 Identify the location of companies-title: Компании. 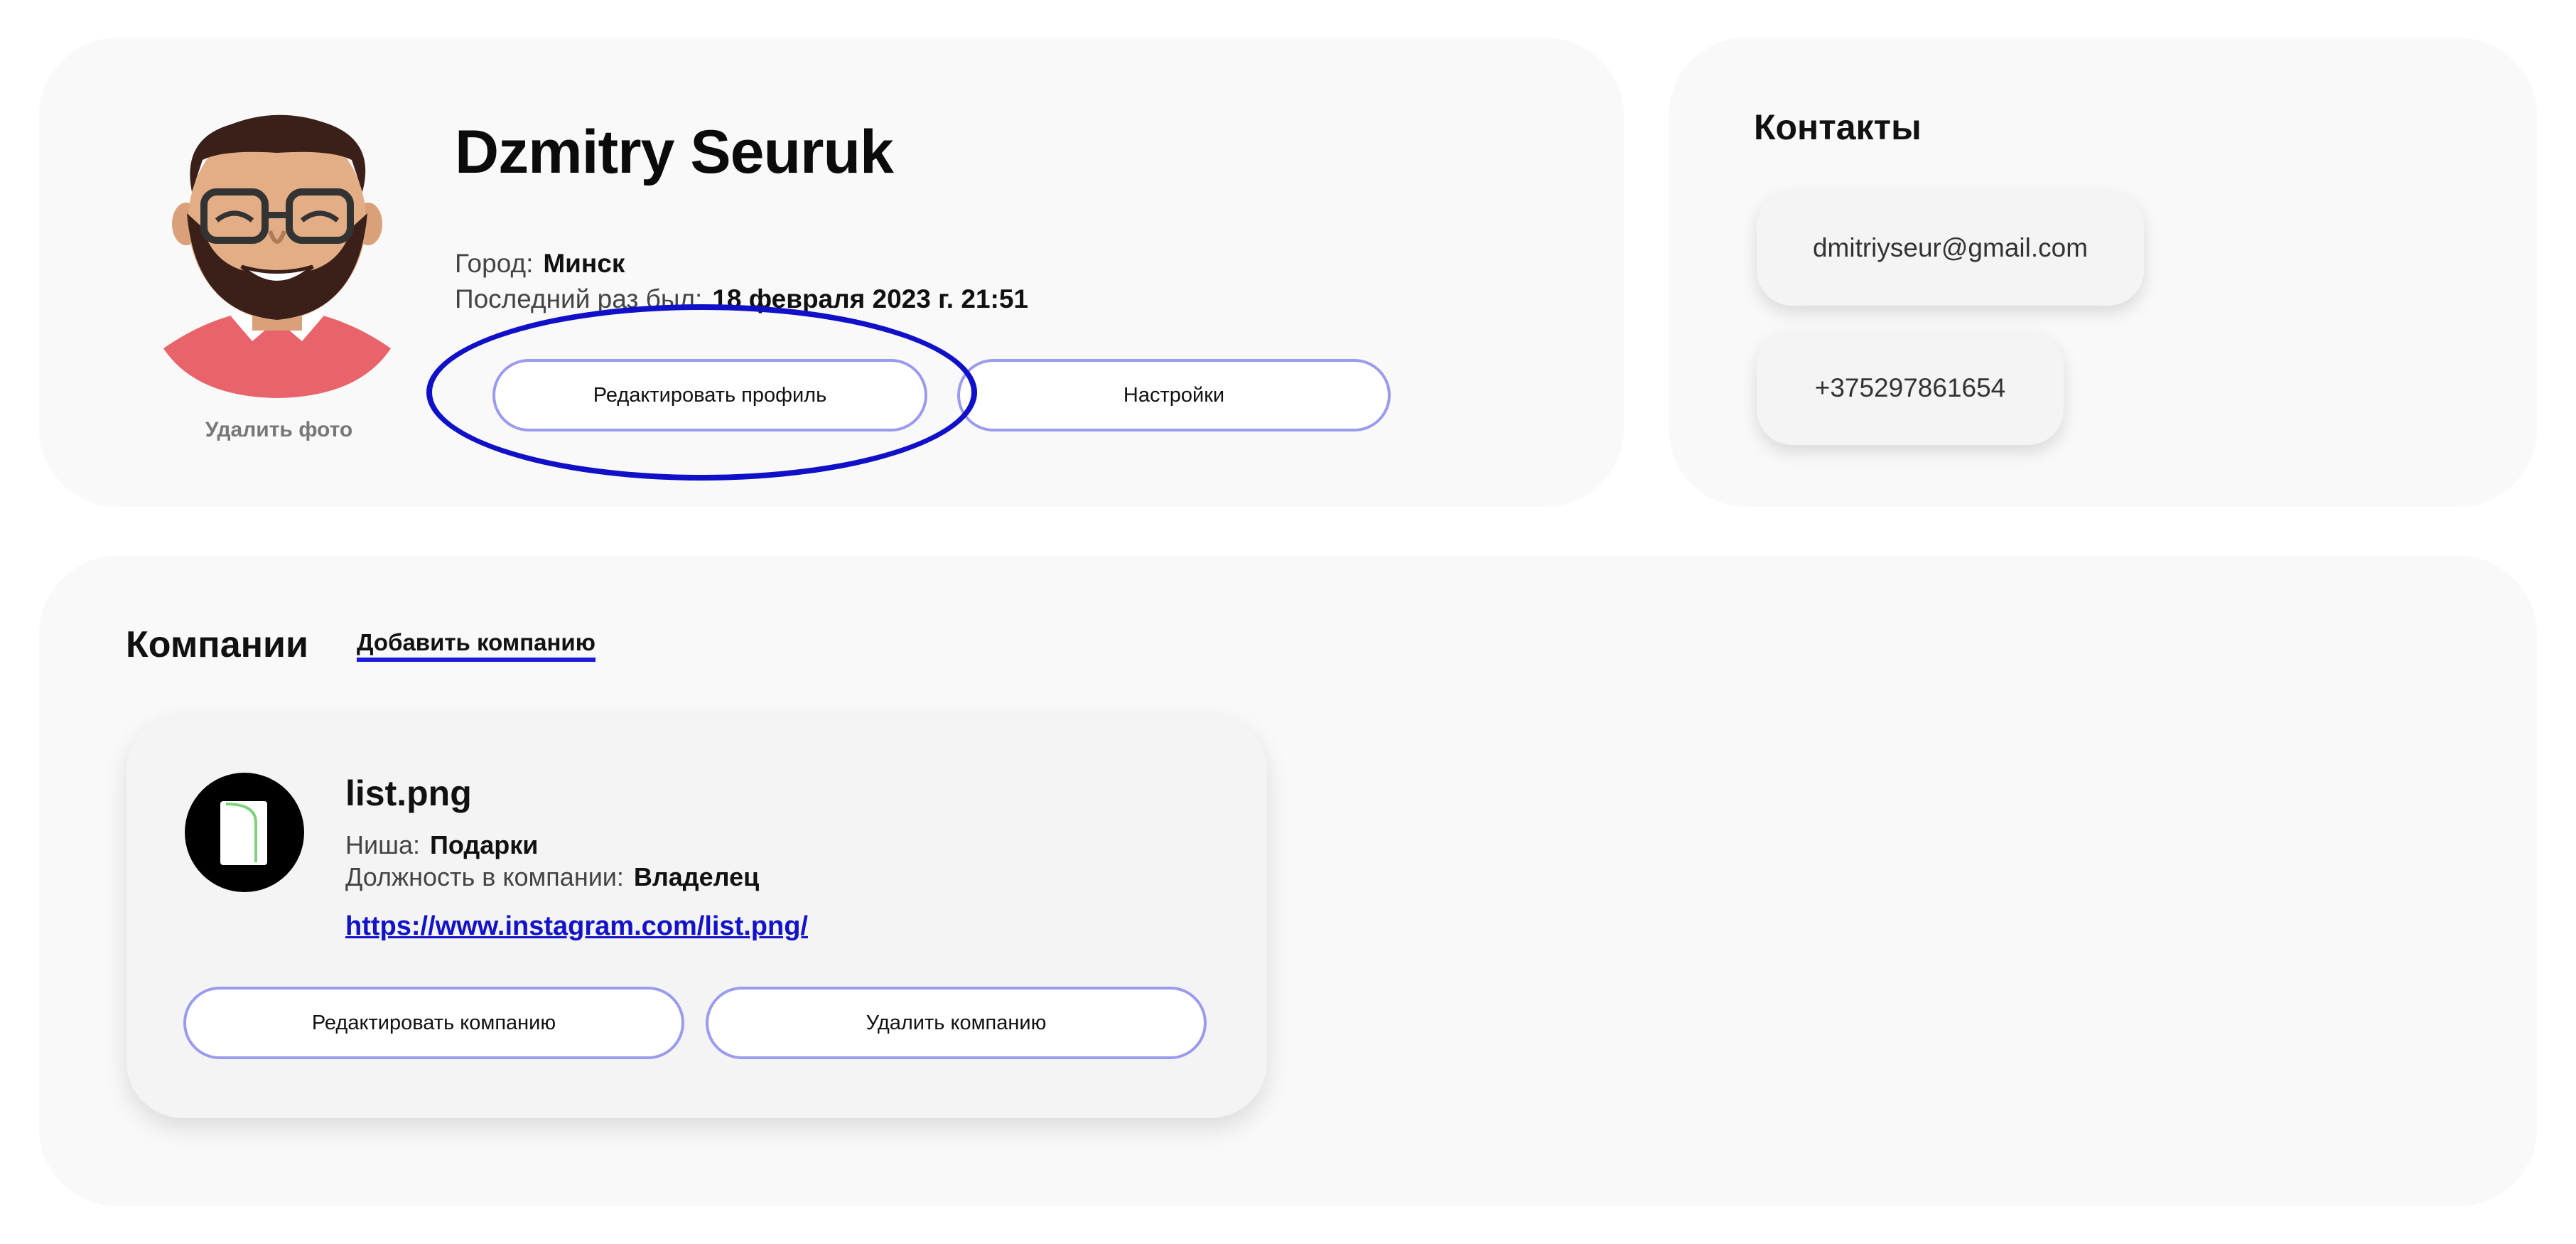
(217, 644).